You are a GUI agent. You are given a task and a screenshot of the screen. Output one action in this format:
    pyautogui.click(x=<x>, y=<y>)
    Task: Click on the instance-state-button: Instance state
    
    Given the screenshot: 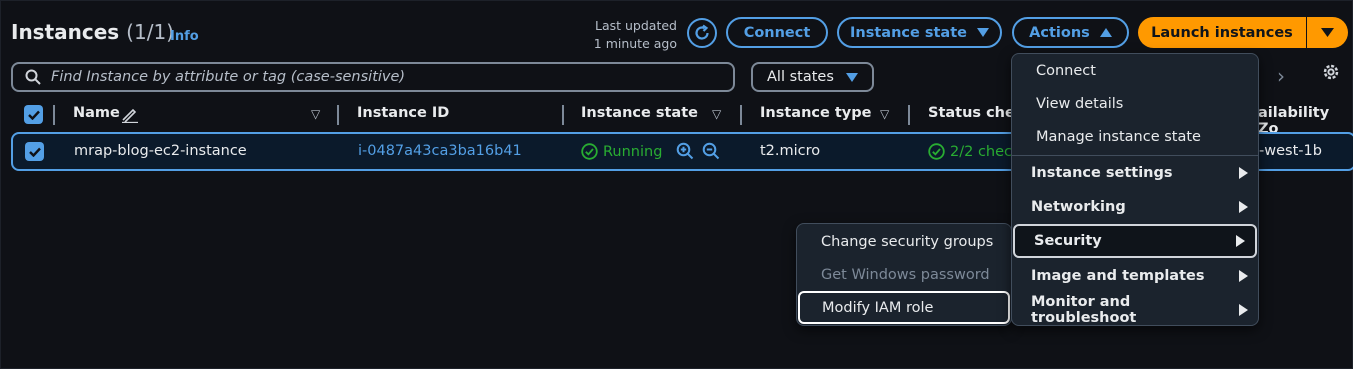 What is the action you would take?
    pyautogui.click(x=919, y=32)
    